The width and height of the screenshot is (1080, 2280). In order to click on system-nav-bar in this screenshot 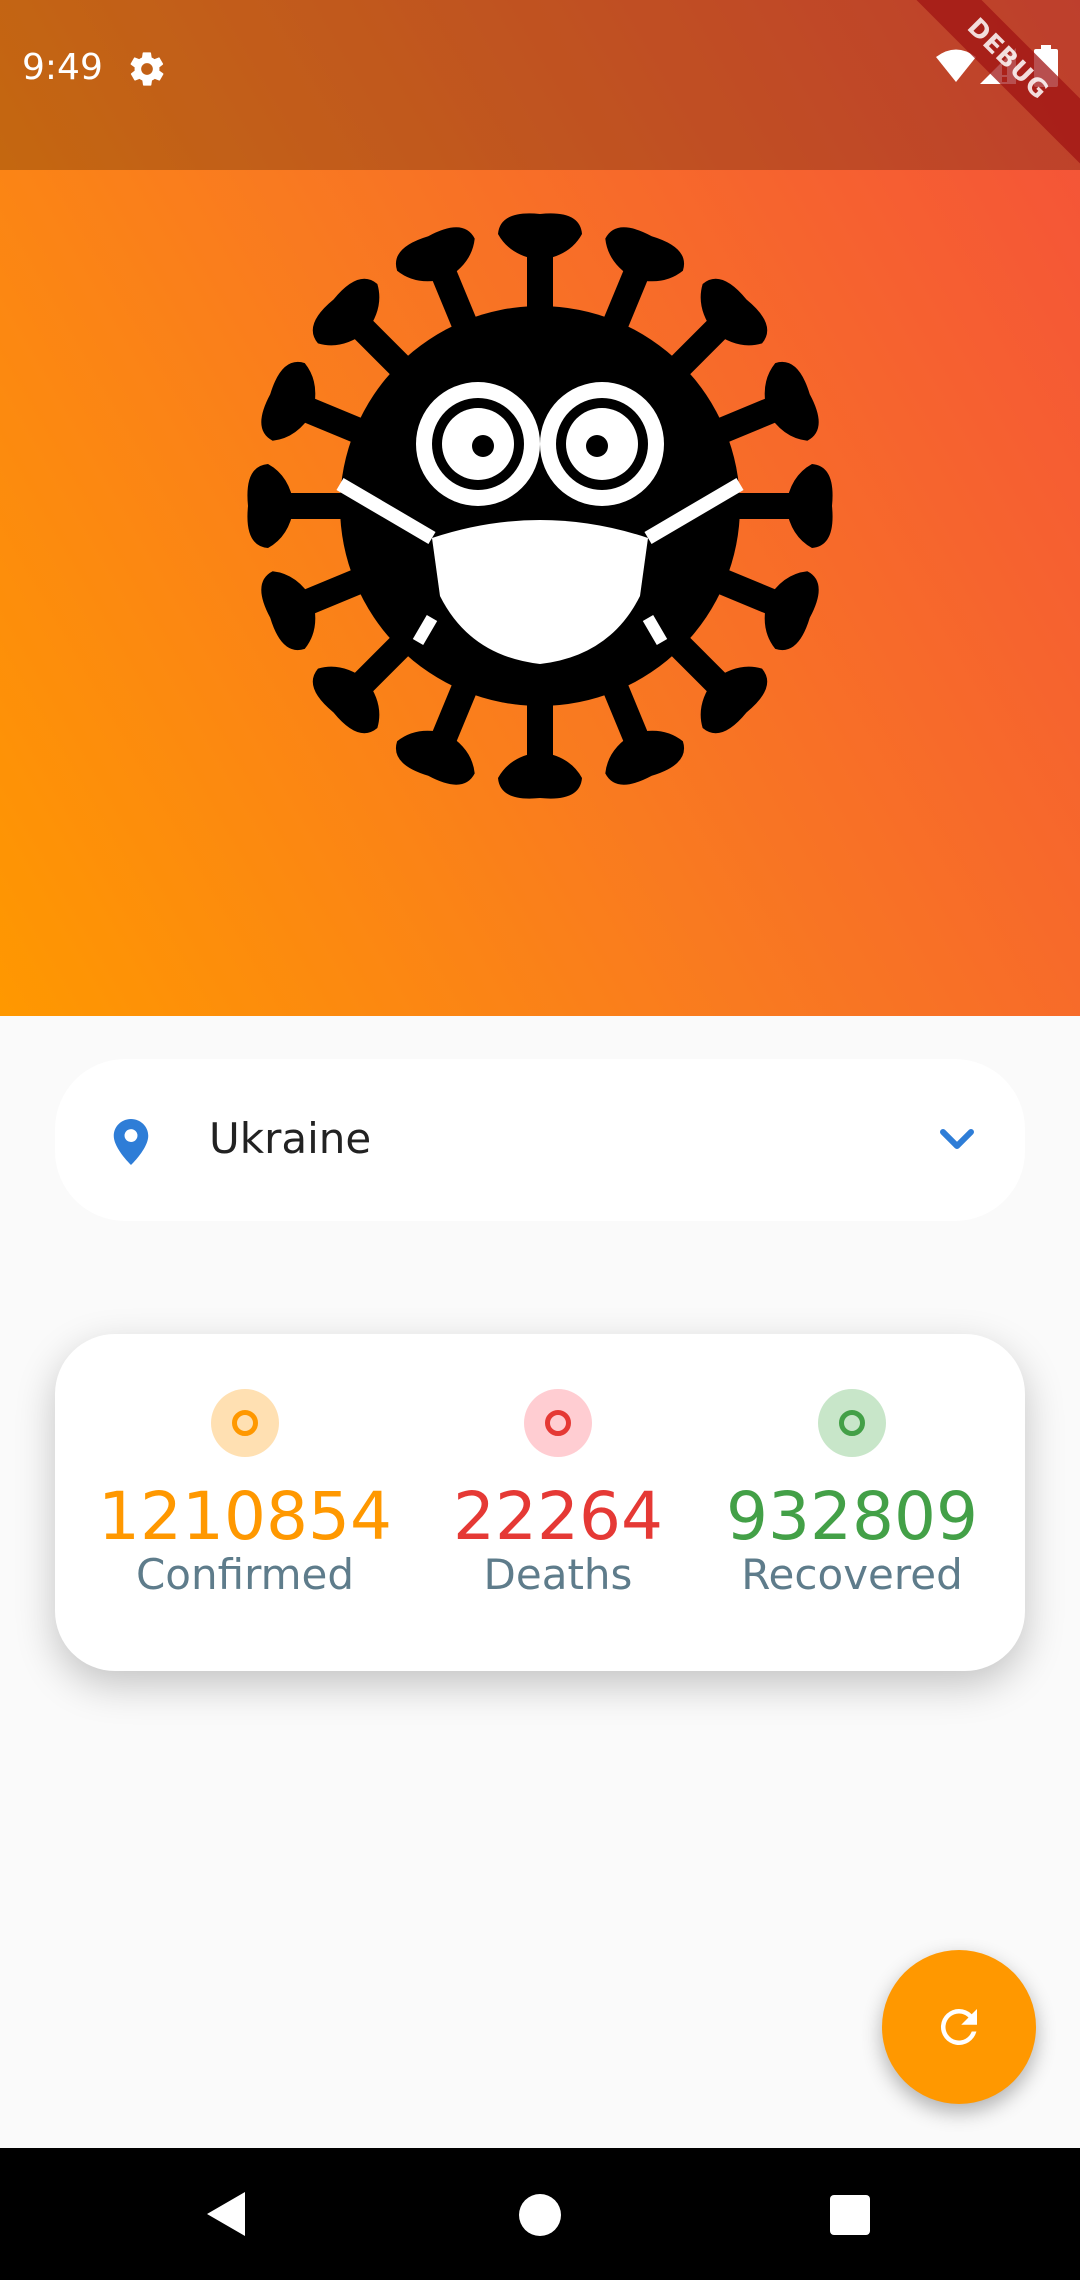, I will do `click(540, 2214)`.